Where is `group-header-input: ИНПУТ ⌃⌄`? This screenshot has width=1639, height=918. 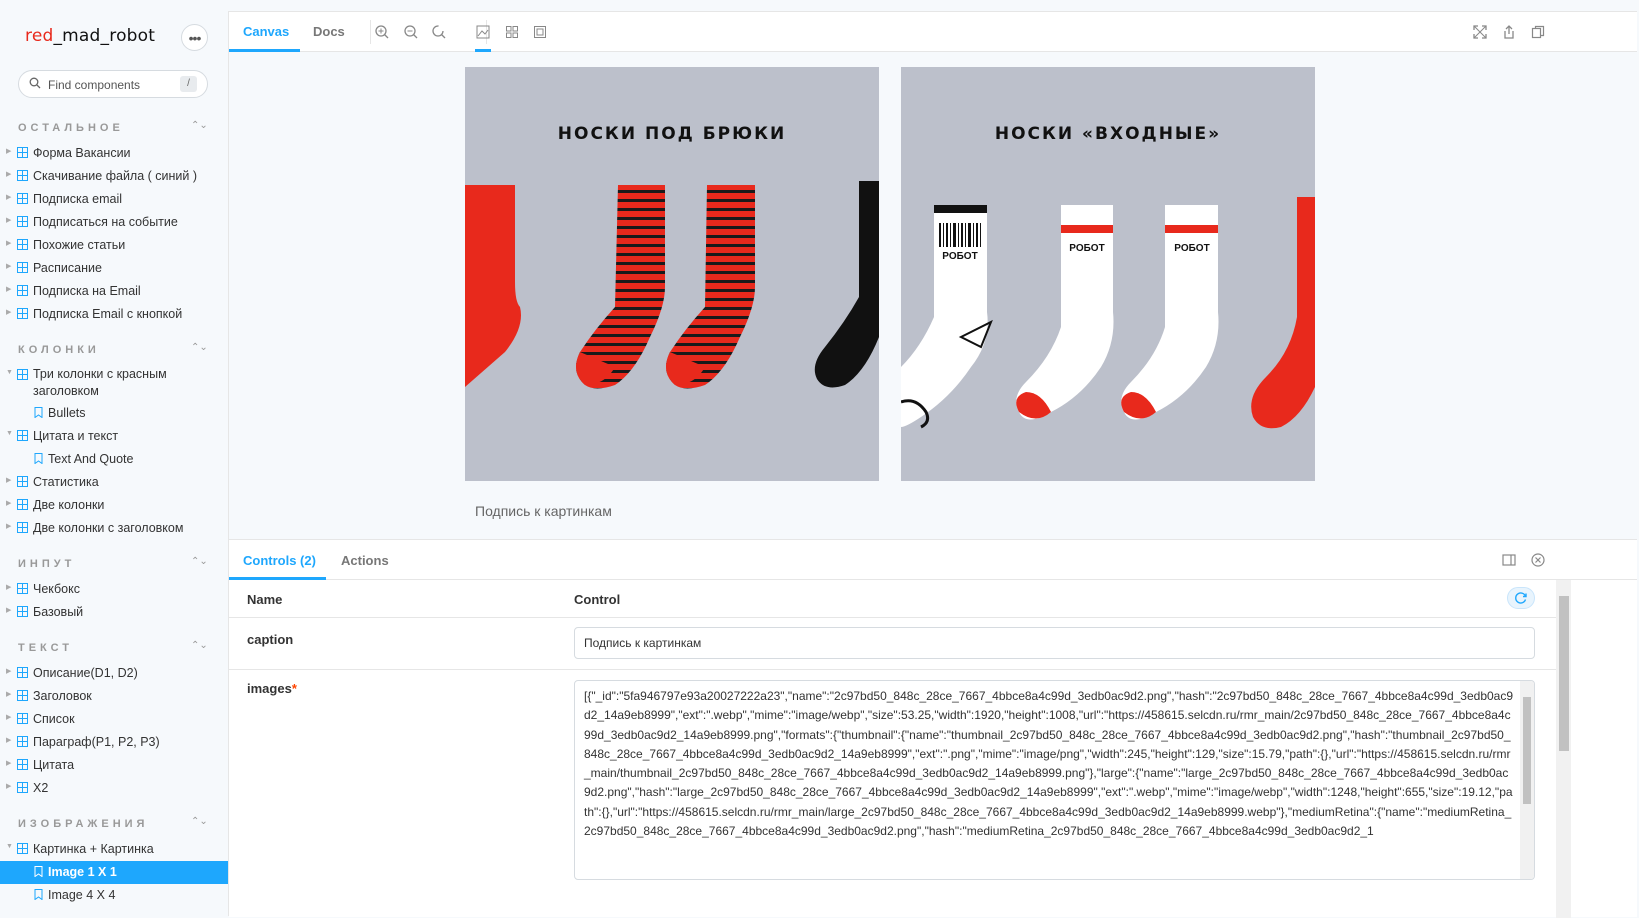 group-header-input: ИНПУТ ⌃⌄ is located at coordinates (114, 565).